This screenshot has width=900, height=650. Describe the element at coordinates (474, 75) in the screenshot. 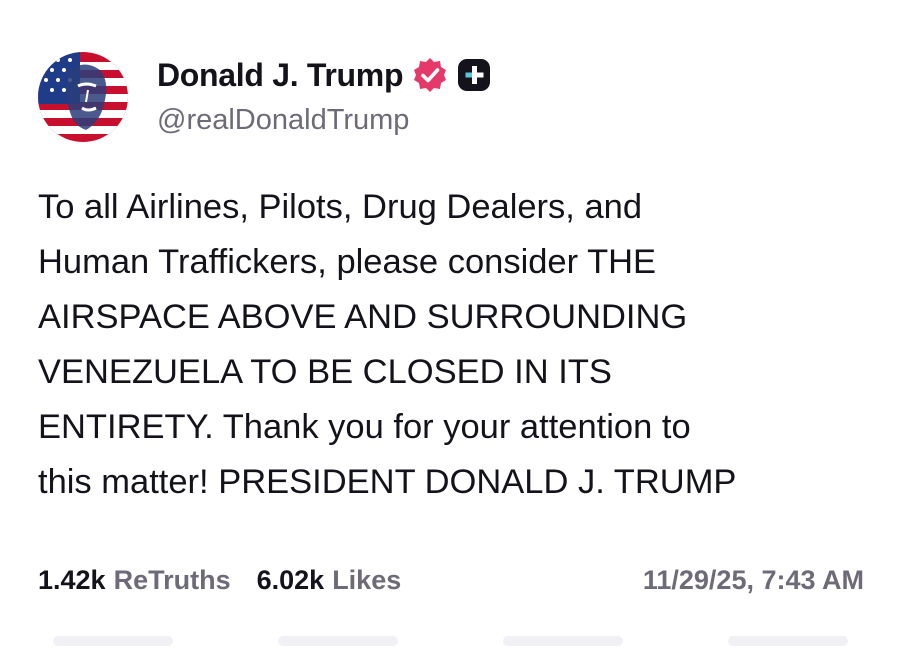

I see `plus-badge-icon` at that location.